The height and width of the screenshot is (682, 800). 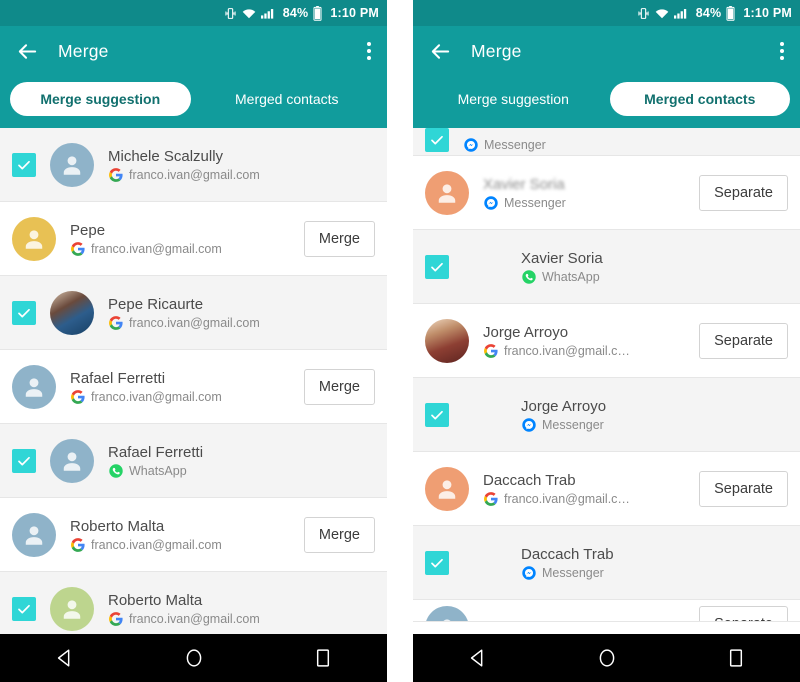 I want to click on battery-percent-label: 84%, so click(x=295, y=13).